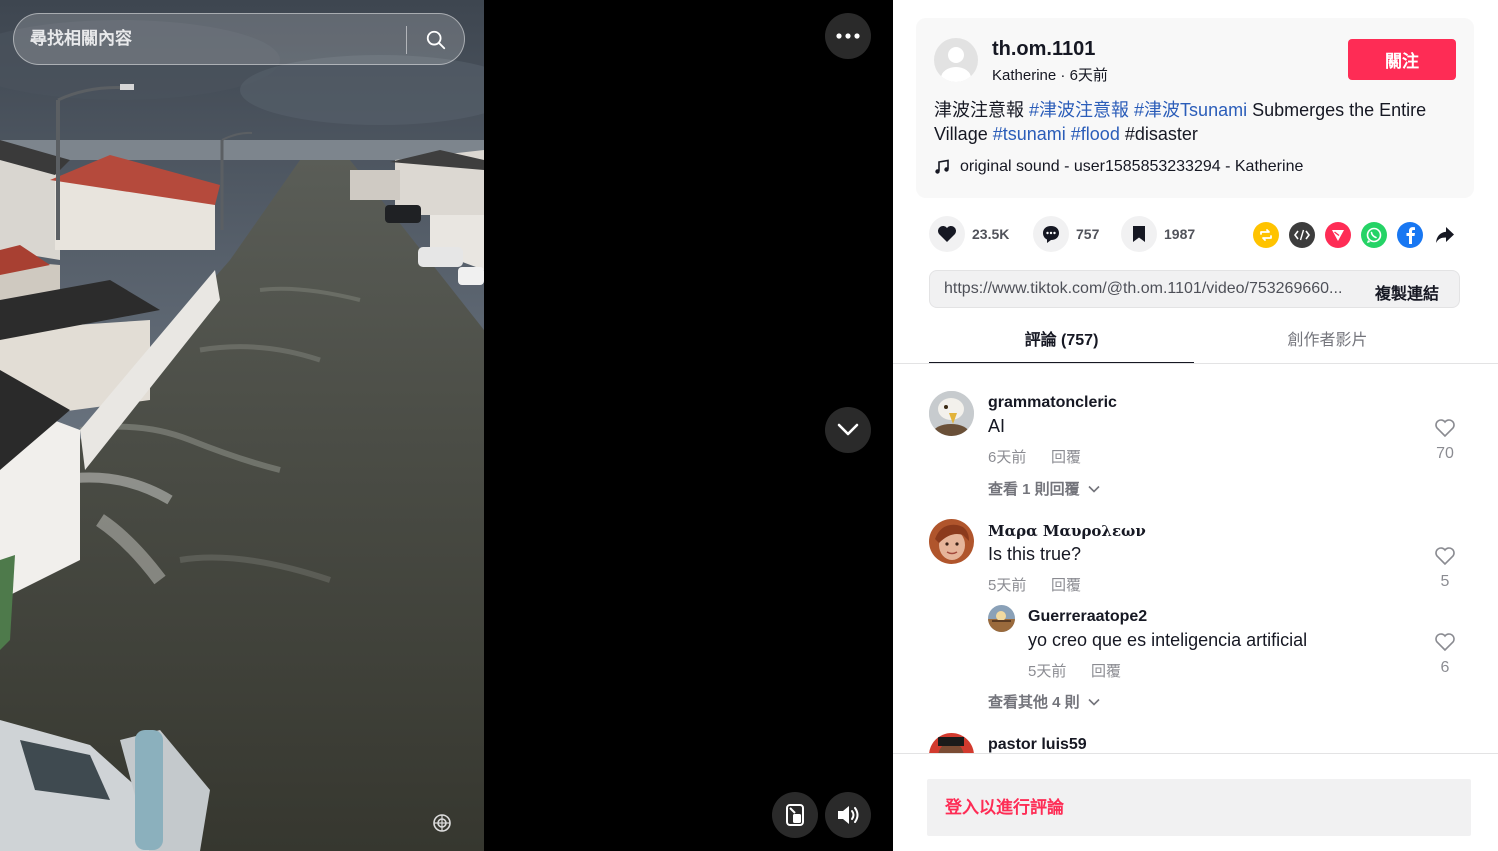  I want to click on comment-time: 6天前, so click(1007, 457).